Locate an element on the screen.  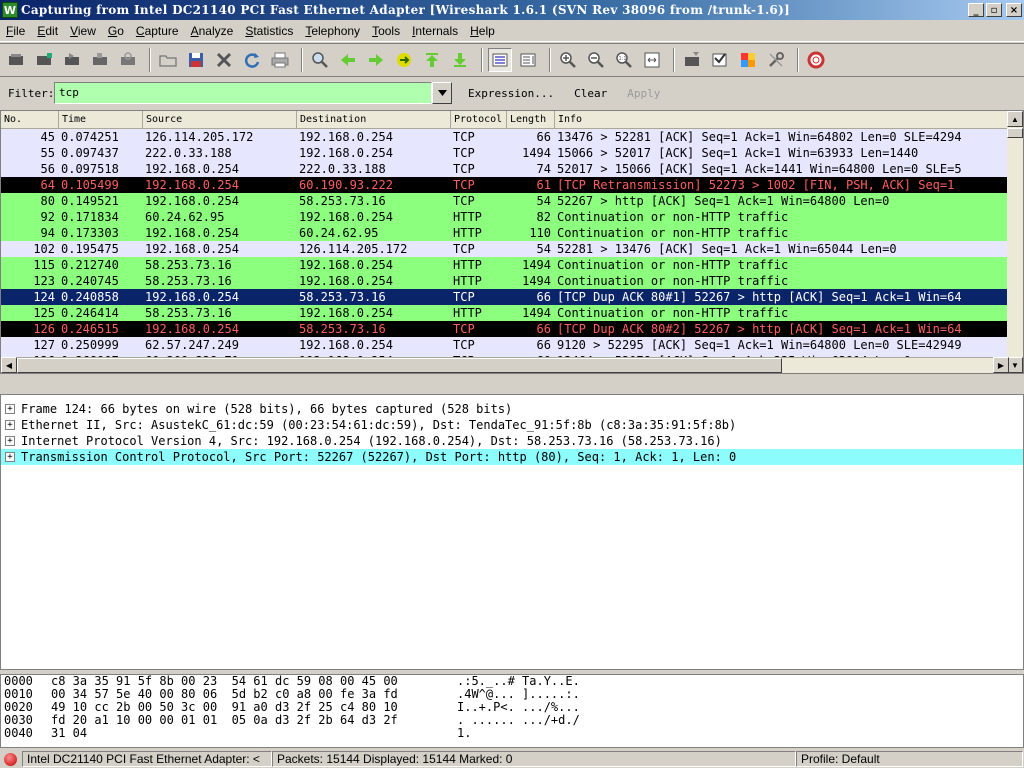
auto-scroll-icon is located at coordinates (528, 60).